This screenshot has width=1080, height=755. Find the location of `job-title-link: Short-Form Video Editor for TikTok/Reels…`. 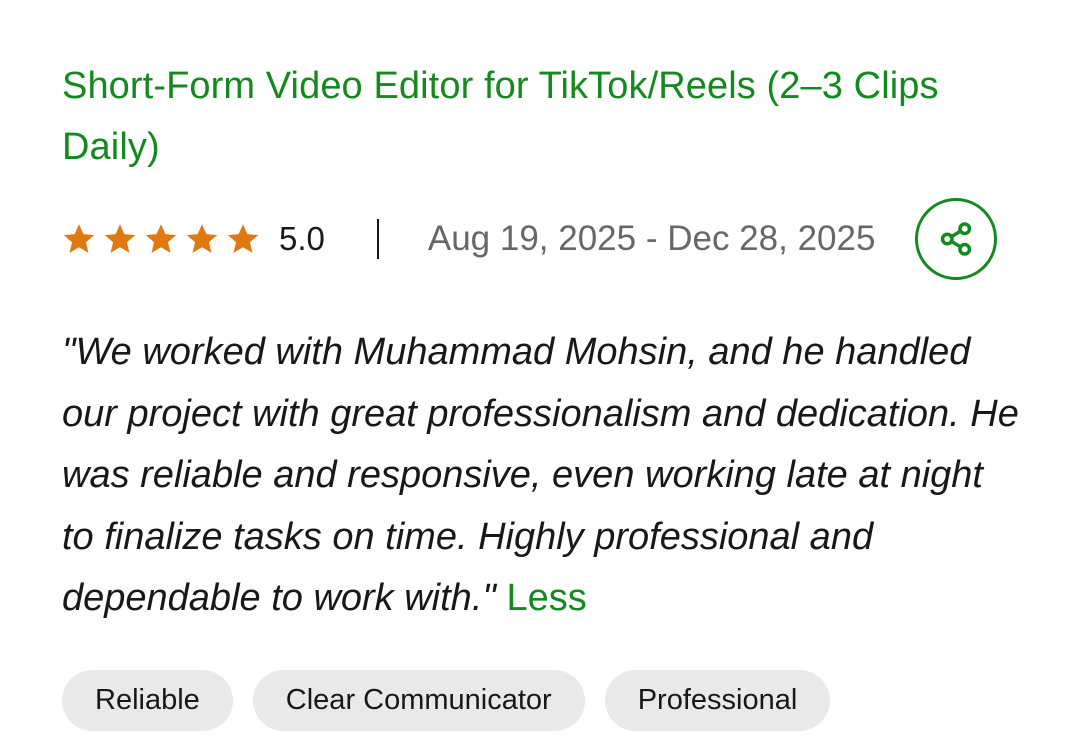

job-title-link: Short-Form Video Editor for TikTok/Reels… is located at coordinates (522, 117).